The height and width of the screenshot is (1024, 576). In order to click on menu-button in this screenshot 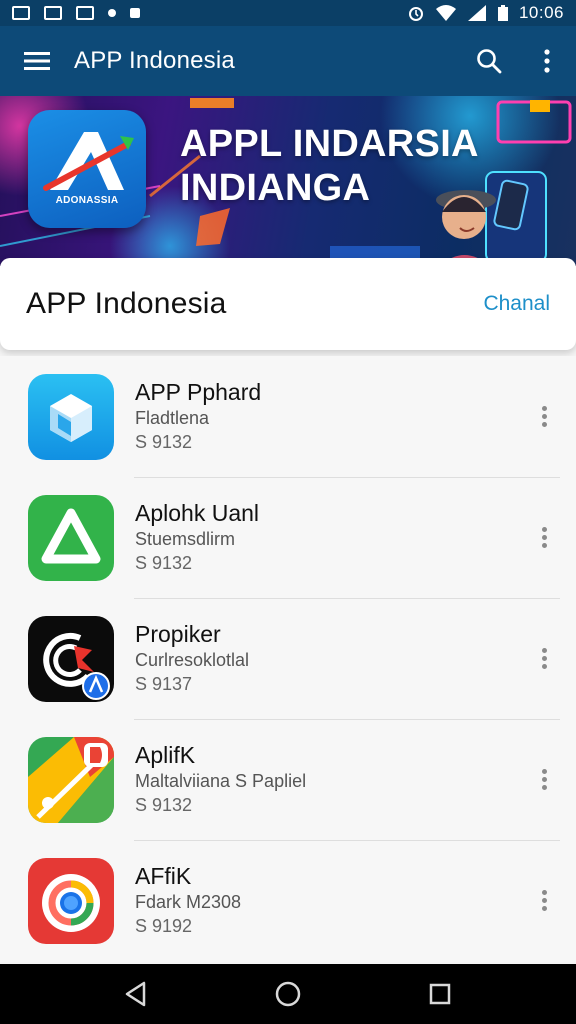, I will do `click(37, 61)`.